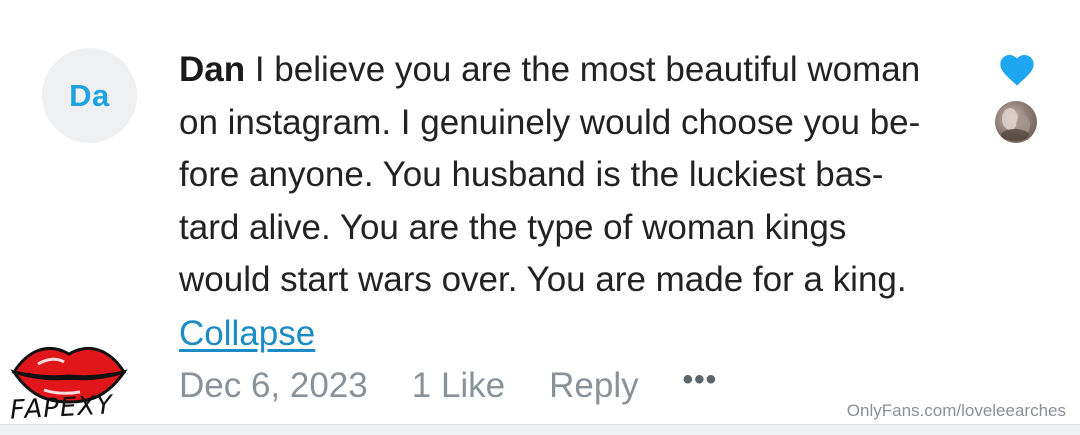 The width and height of the screenshot is (1080, 435). I want to click on more-options-icon: •••, so click(700, 383).